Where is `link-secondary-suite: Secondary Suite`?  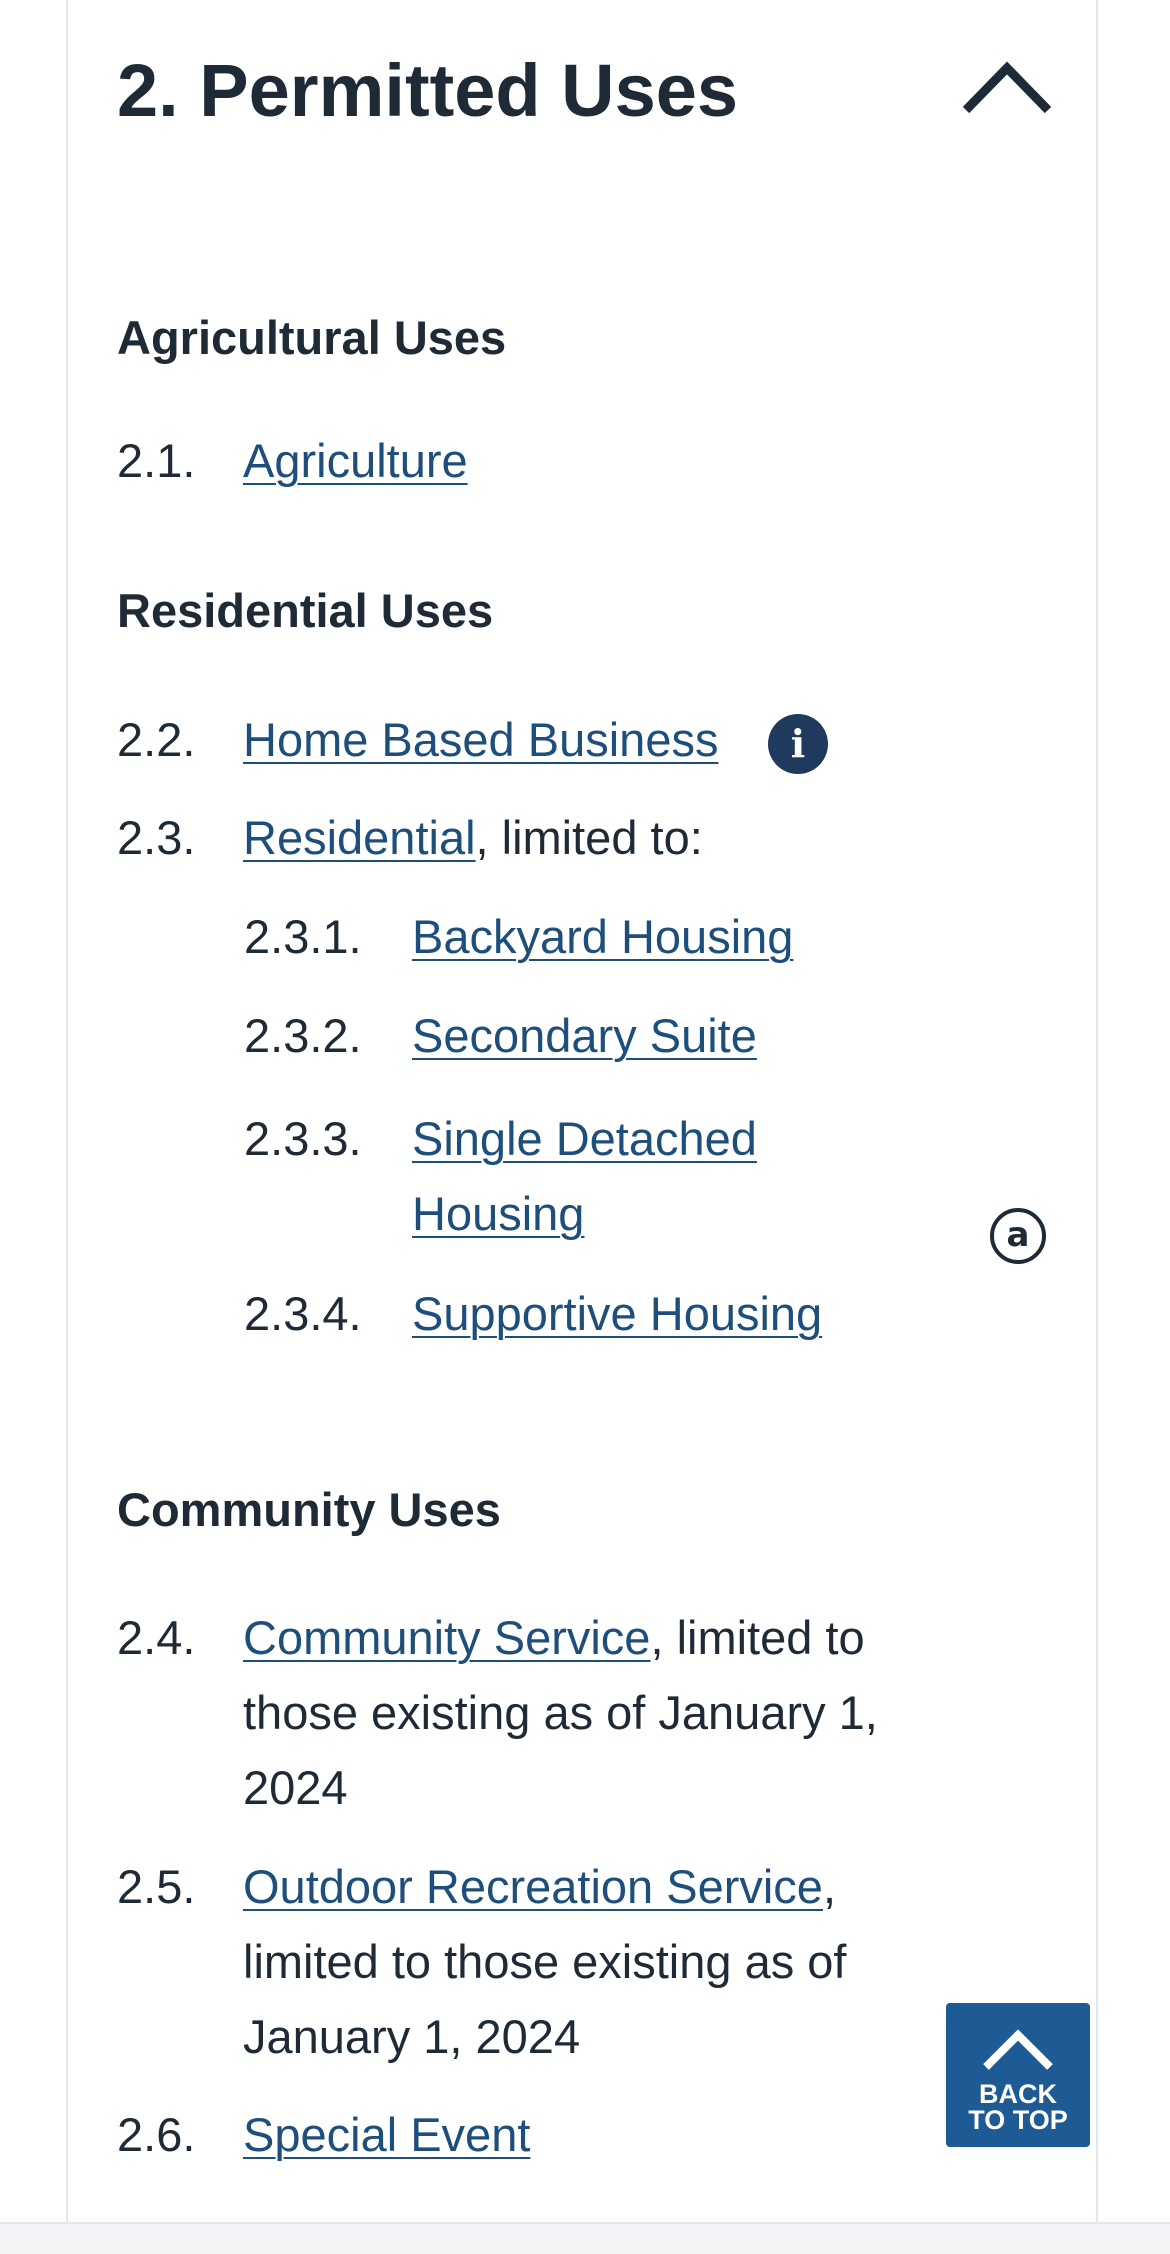 link-secondary-suite: Secondary Suite is located at coordinates (584, 1035).